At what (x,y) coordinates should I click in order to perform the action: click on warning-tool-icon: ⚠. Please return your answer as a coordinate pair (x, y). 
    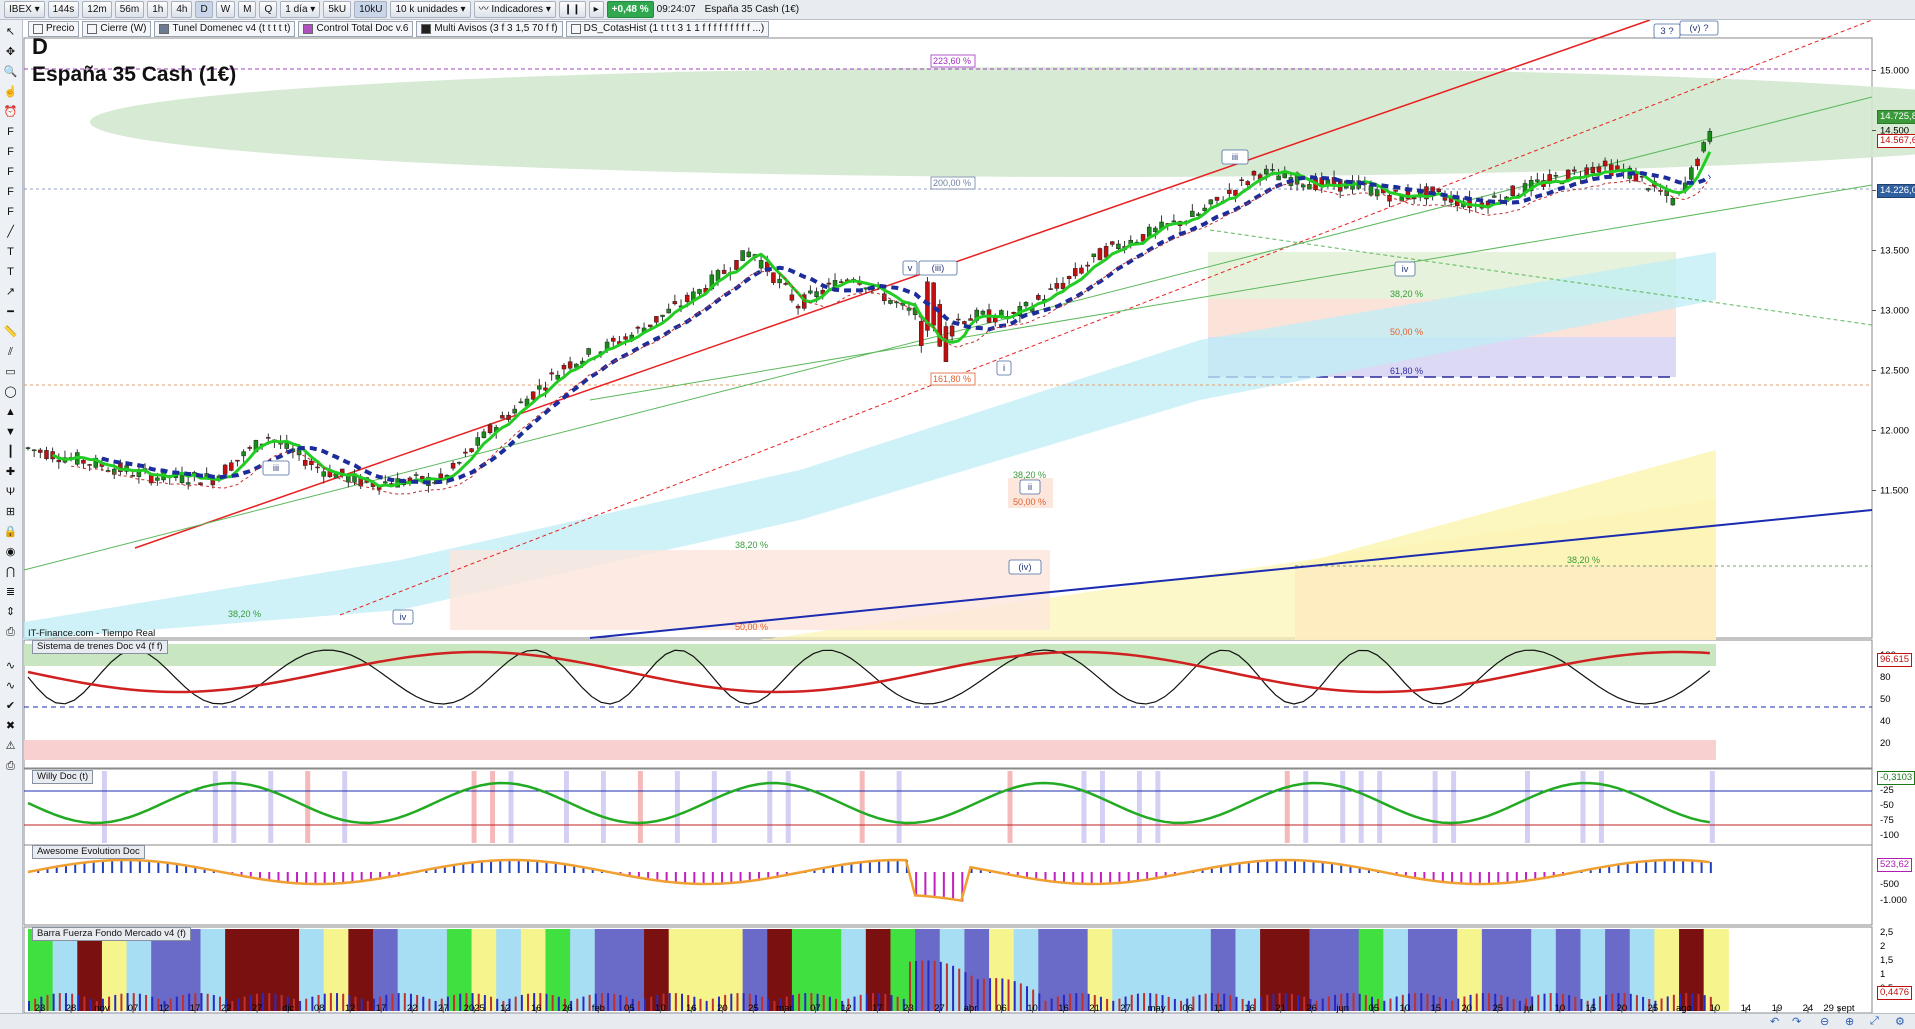
    Looking at the image, I should click on (10, 746).